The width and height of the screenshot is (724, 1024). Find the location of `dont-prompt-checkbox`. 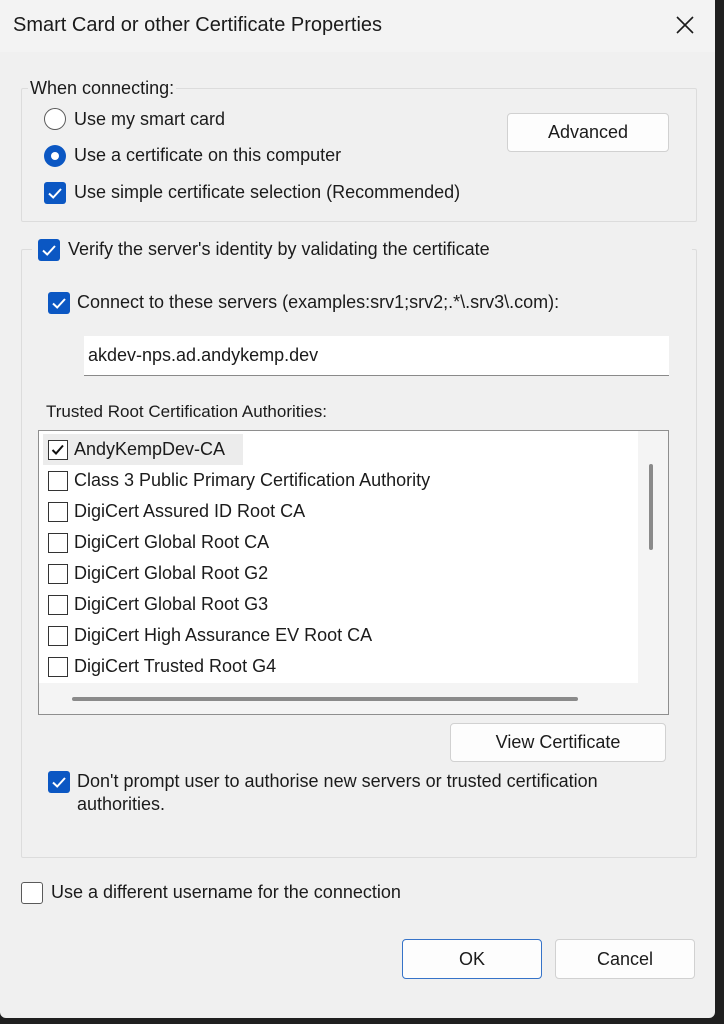

dont-prompt-checkbox is located at coordinates (59, 782).